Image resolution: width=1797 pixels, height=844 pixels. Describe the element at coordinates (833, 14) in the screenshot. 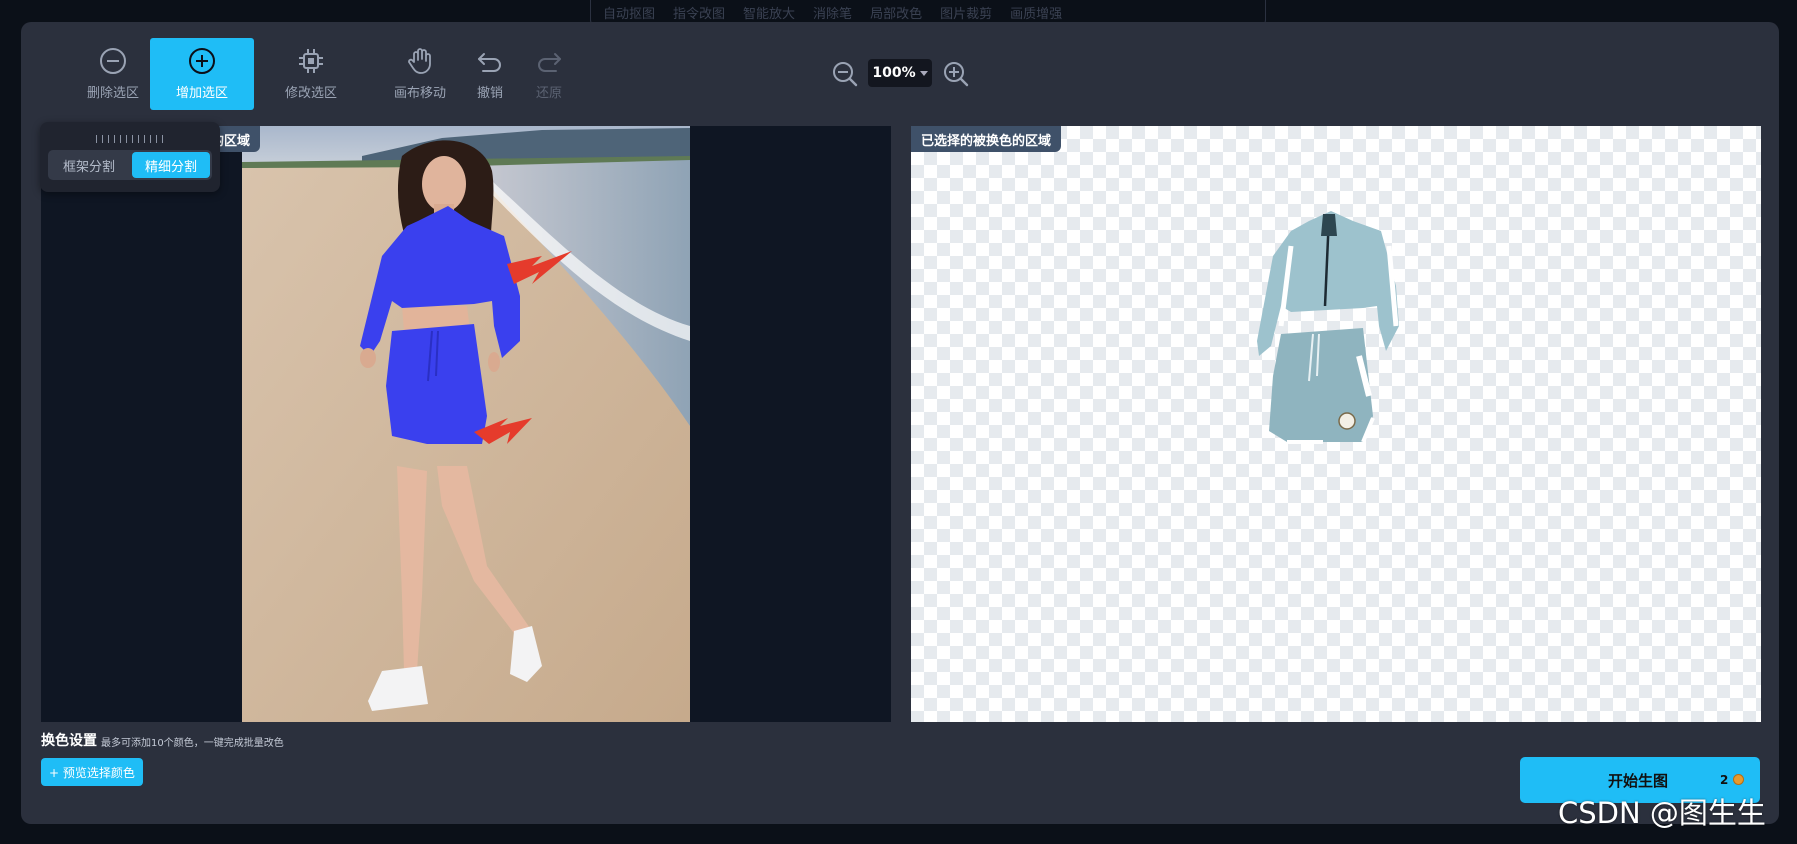

I see `bg-tool-4: 消除笔` at that location.